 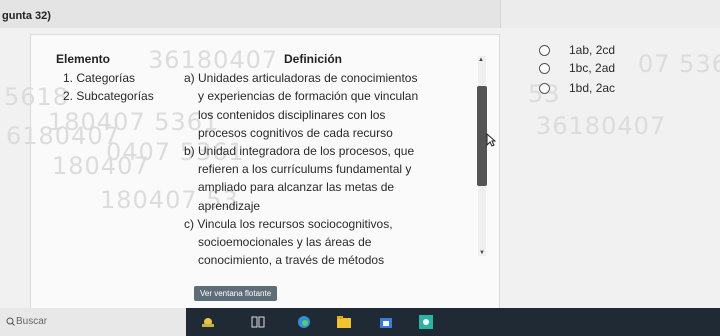 I want to click on option-1bc-2ad: 1bc, 2ad, so click(x=610, y=69).